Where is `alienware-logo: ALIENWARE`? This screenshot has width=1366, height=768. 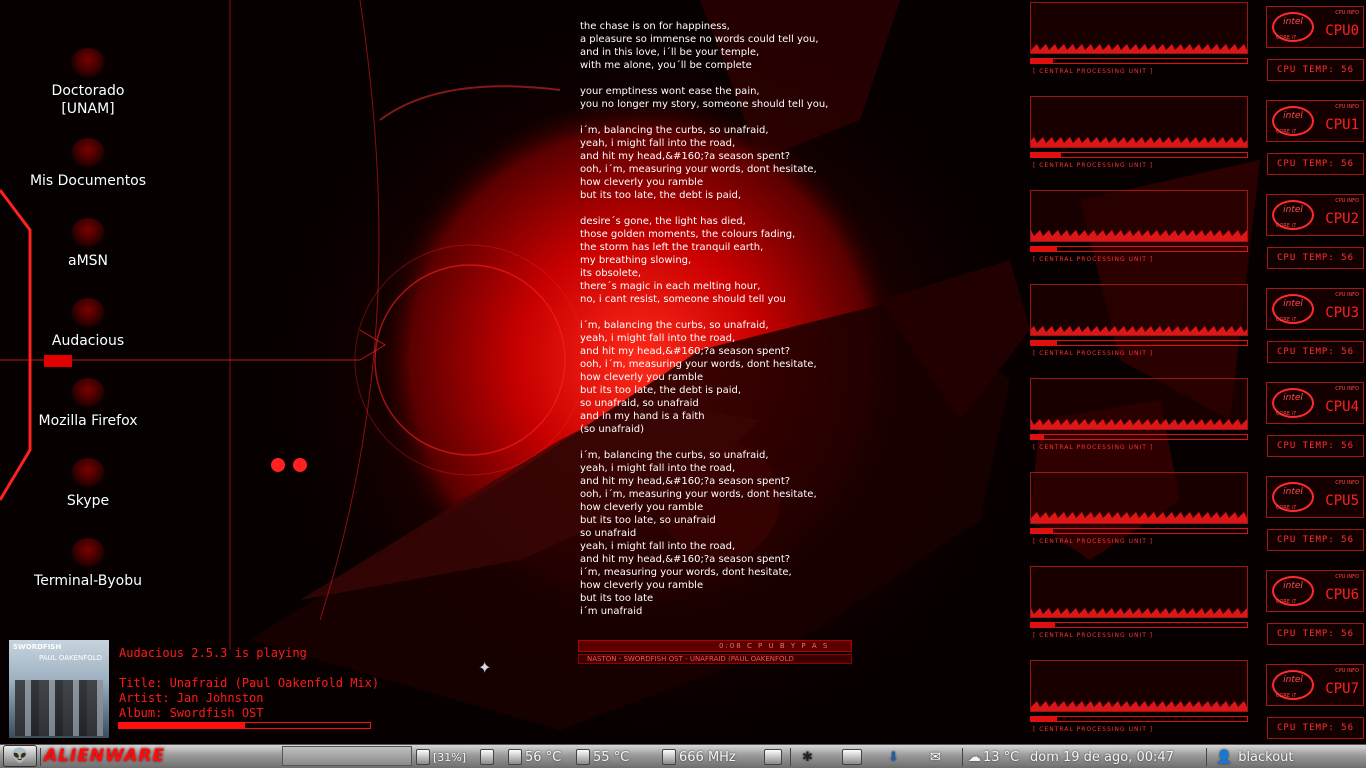
alienware-logo: ALIENWARE is located at coordinates (105, 756).